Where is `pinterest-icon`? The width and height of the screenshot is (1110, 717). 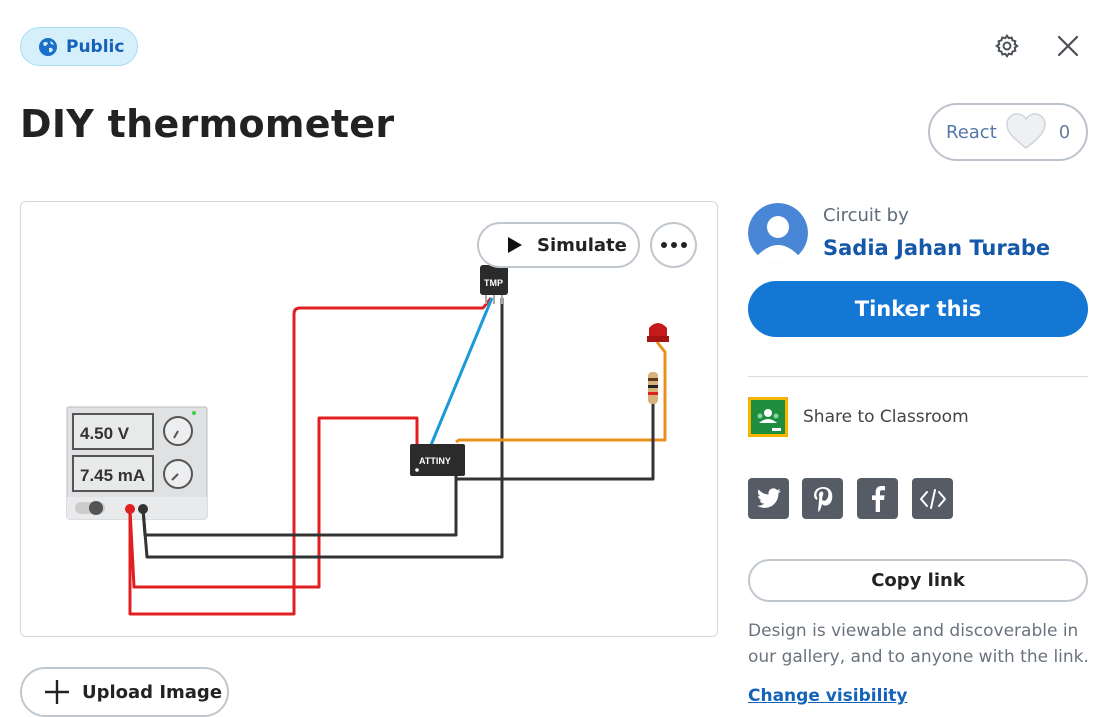 pinterest-icon is located at coordinates (823, 499).